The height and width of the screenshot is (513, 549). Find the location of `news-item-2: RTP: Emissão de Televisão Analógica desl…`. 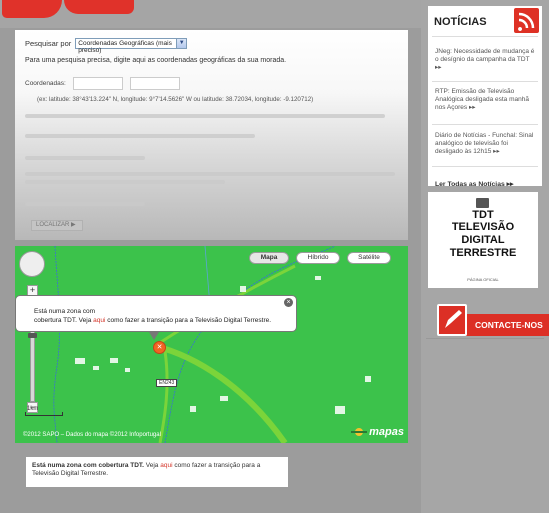

news-item-2: RTP: Emissão de Televisão Analógica desl… is located at coordinates (485, 100).